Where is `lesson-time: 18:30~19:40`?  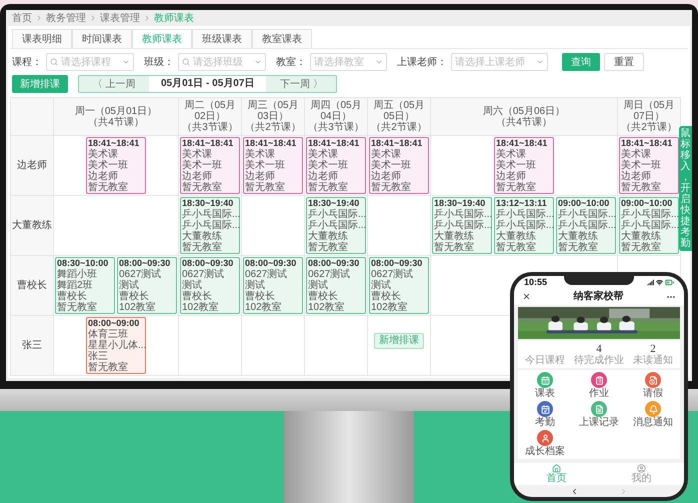 lesson-time: 18:30~19:40 is located at coordinates (460, 203).